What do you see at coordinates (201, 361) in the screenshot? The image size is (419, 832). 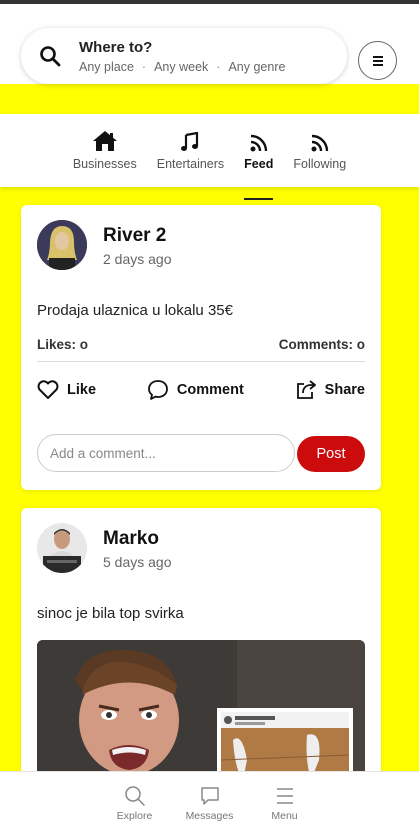 I see `divider` at bounding box center [201, 361].